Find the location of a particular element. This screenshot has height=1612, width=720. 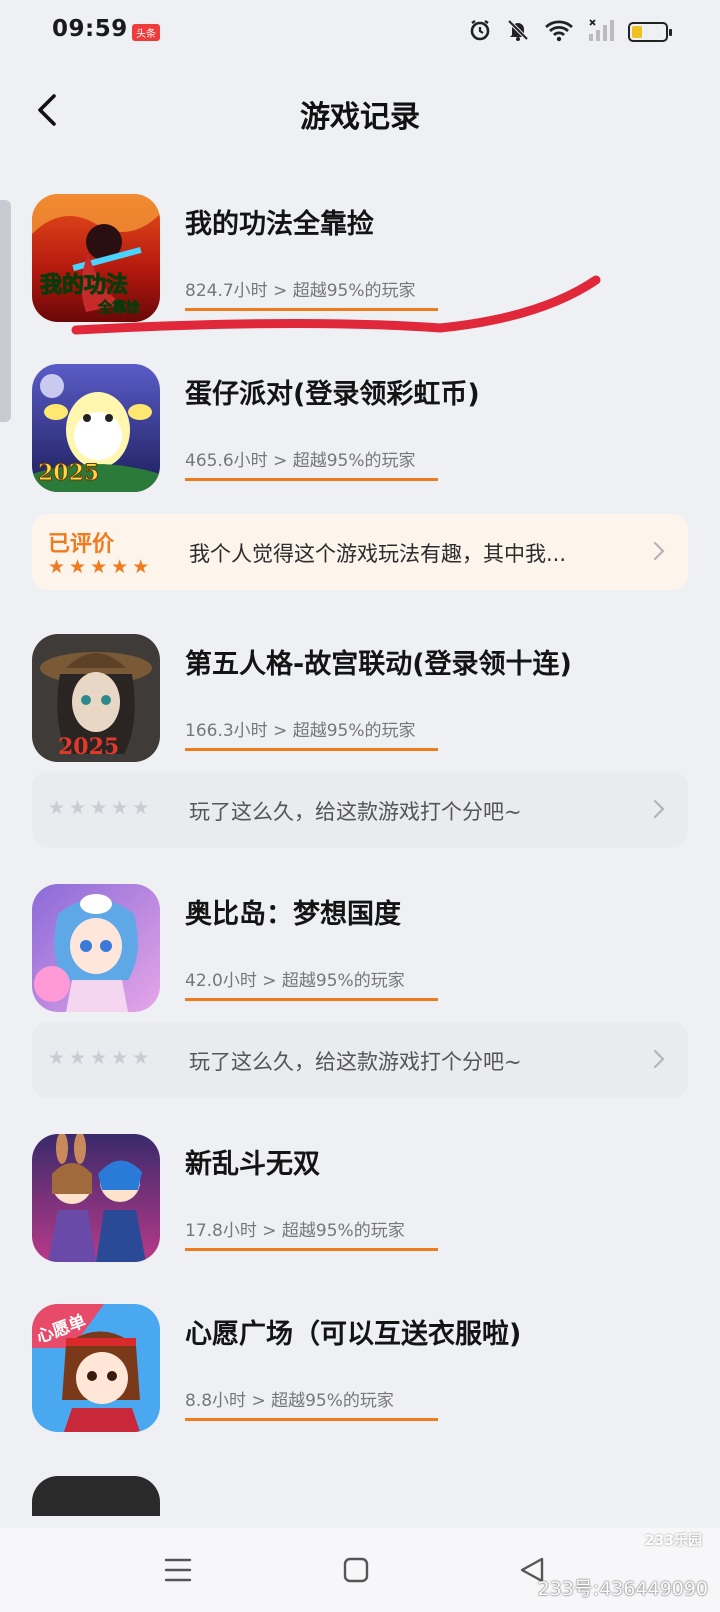

next-game-icon-partial is located at coordinates (96, 1496).